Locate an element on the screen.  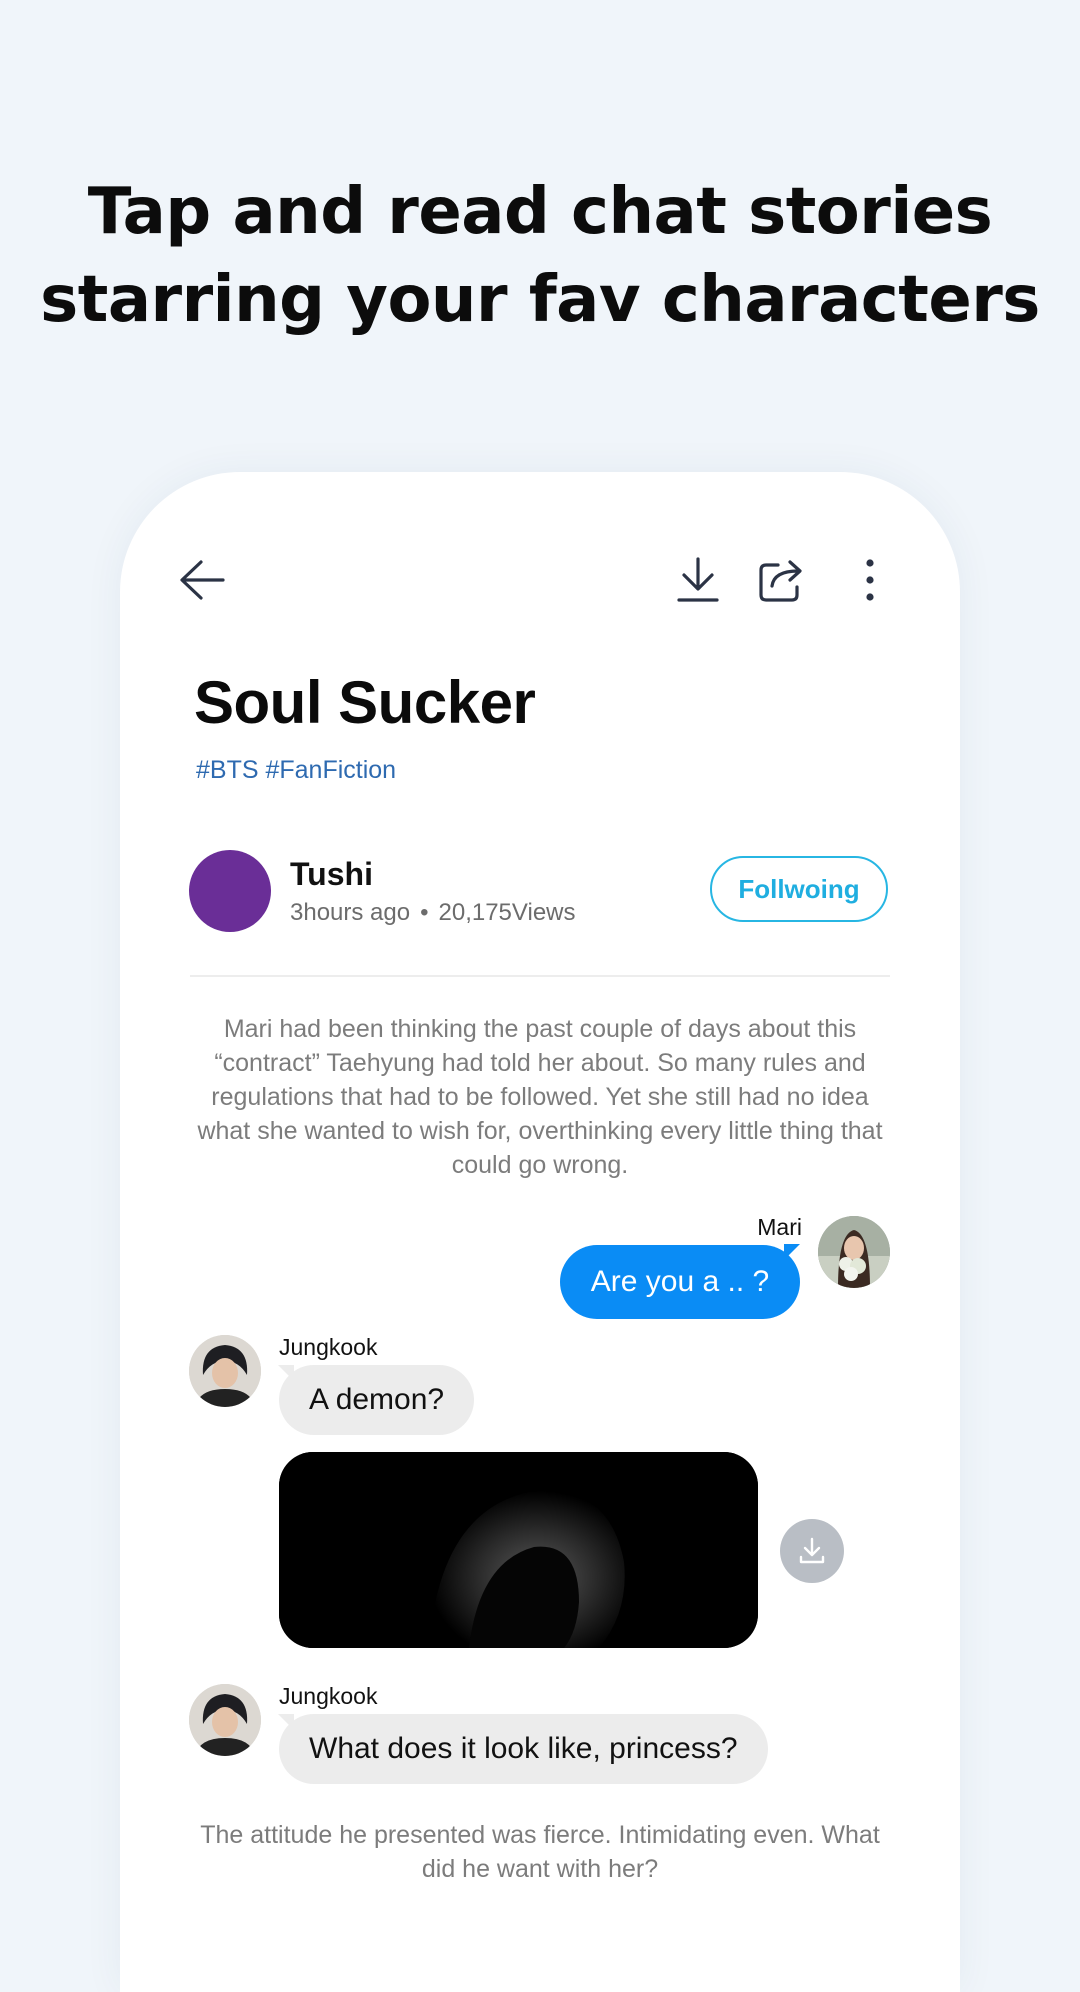
story-tags: #BTS #FanFiction is located at coordinates (296, 770).